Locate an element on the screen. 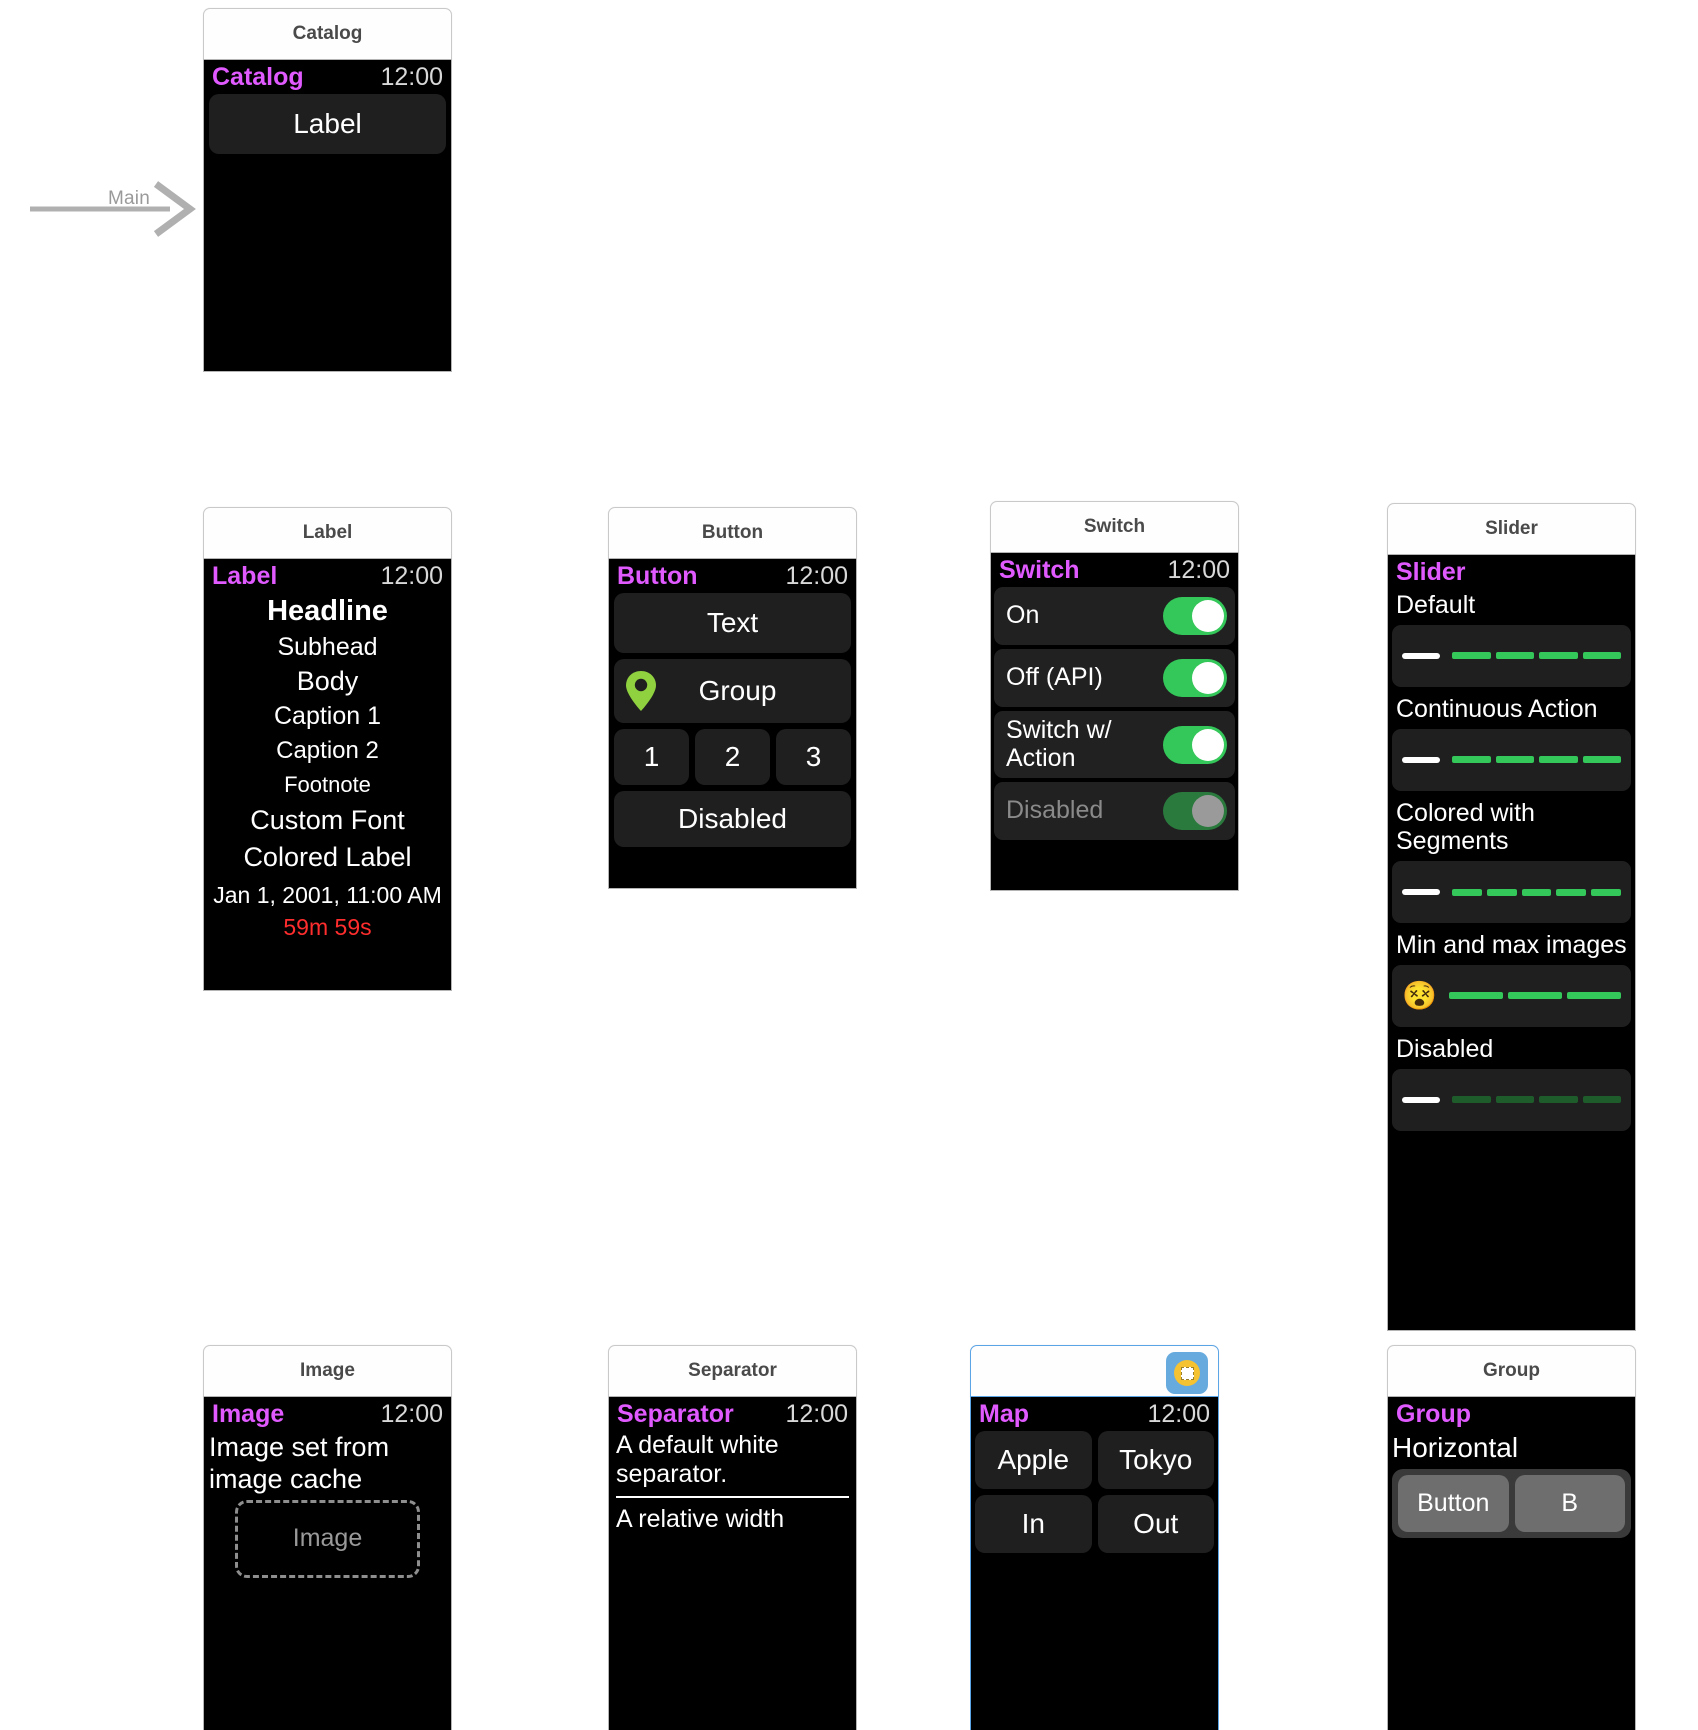 The image size is (1698, 1730). label-line: Body is located at coordinates (327, 681).